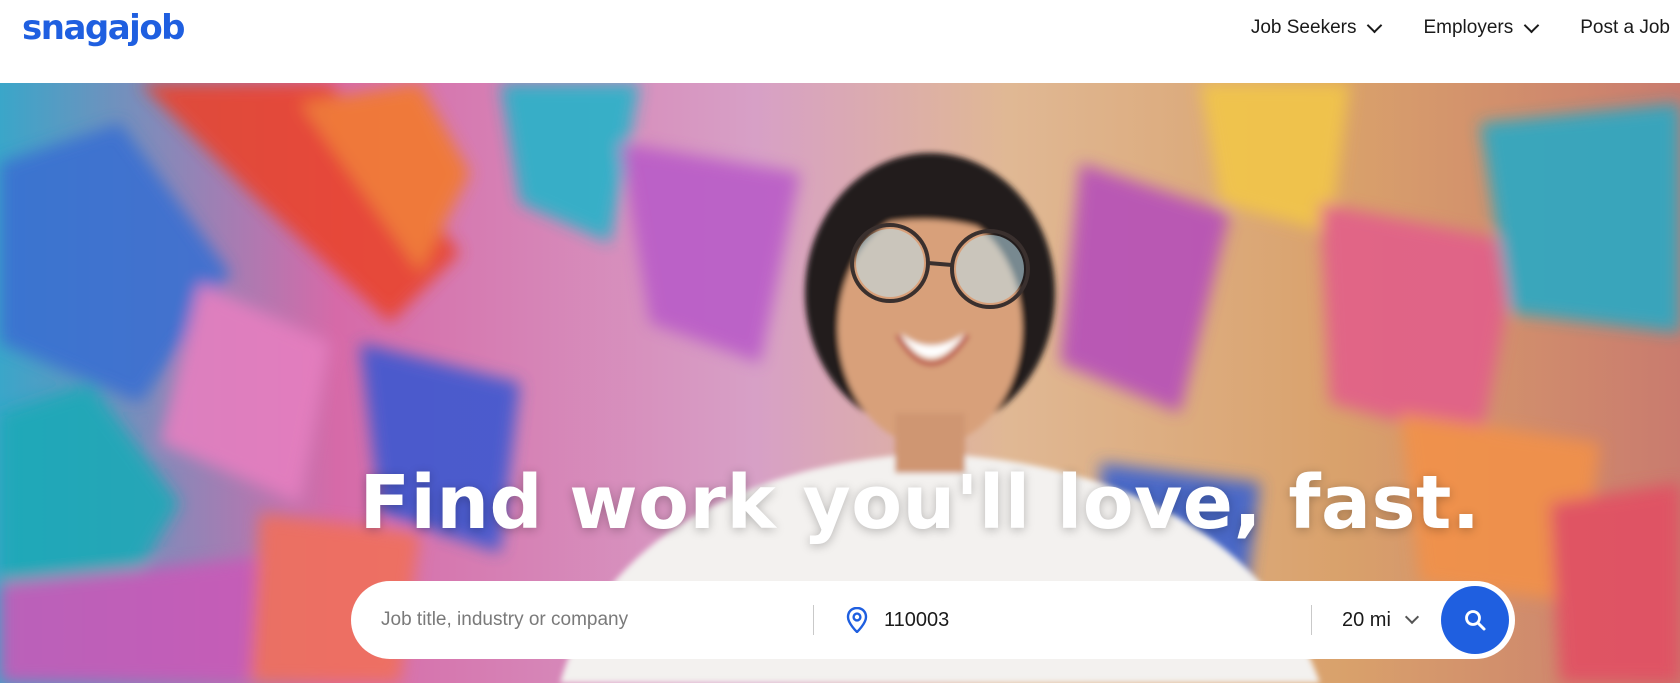 This screenshot has width=1680, height=683. Describe the element at coordinates (1303, 27) in the screenshot. I see `nav-job-seekers-label: Job Seekers` at that location.